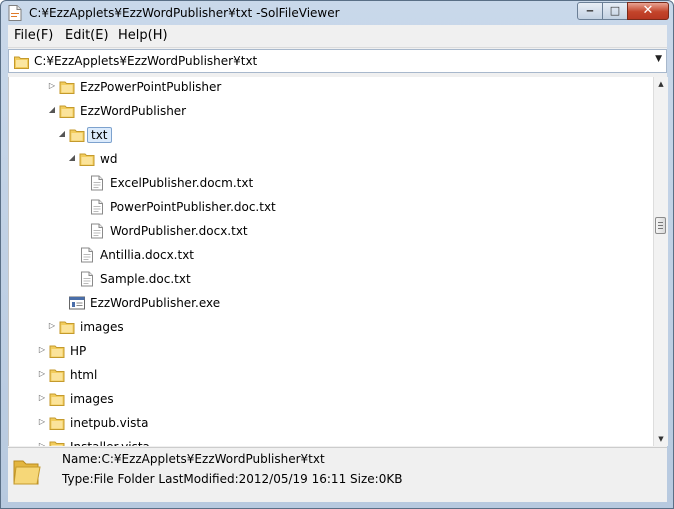 This screenshot has width=674, height=509. Describe the element at coordinates (329, 183) in the screenshot. I see `tree-item-file: ExcelPublisher.docm.txt` at that location.